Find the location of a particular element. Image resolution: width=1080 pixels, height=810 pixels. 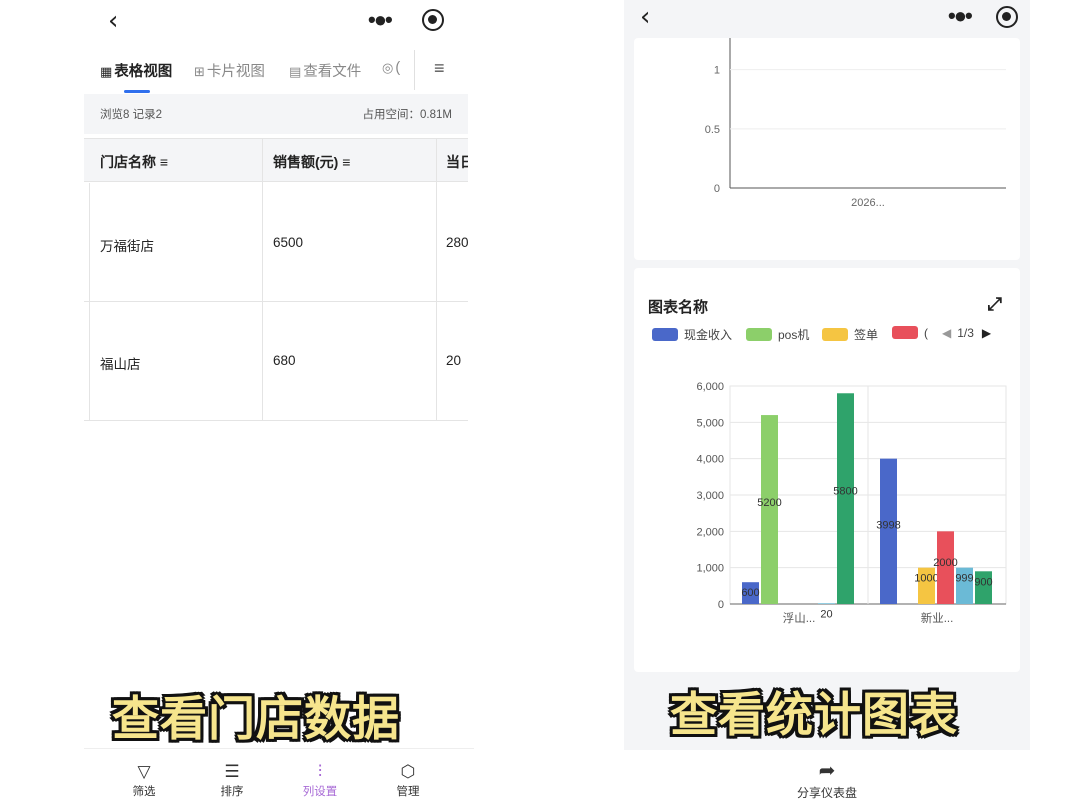

data-label: 1000 is located at coordinates (926, 579).